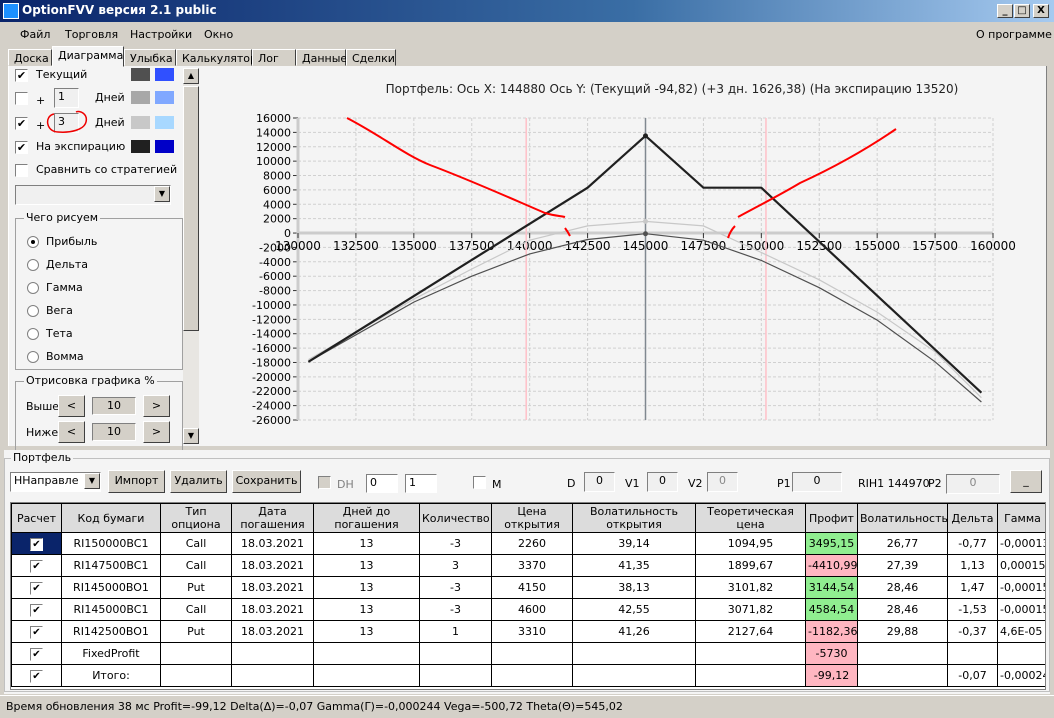  Describe the element at coordinates (111, 518) in the screenshot. I see `column-header: Код бумаги` at that location.